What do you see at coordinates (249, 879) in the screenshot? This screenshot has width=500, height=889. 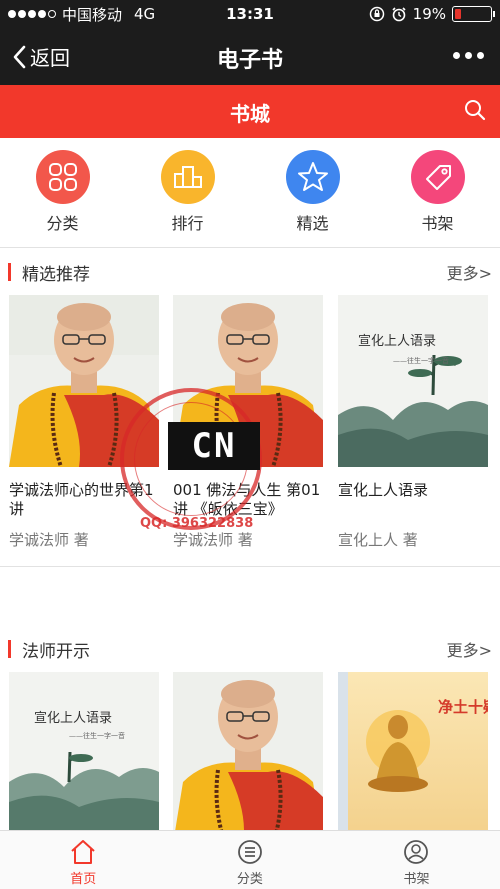 I see `tab-label: 分类` at bounding box center [249, 879].